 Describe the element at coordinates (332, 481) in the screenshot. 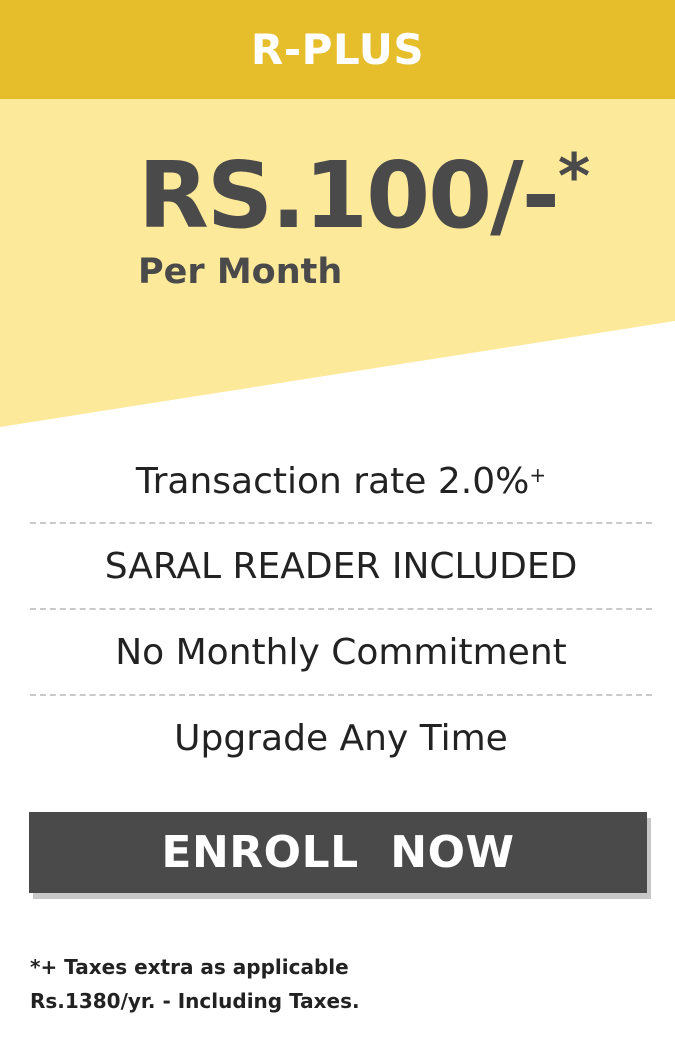

I see `feature-label: Transaction rate 2.0%` at that location.